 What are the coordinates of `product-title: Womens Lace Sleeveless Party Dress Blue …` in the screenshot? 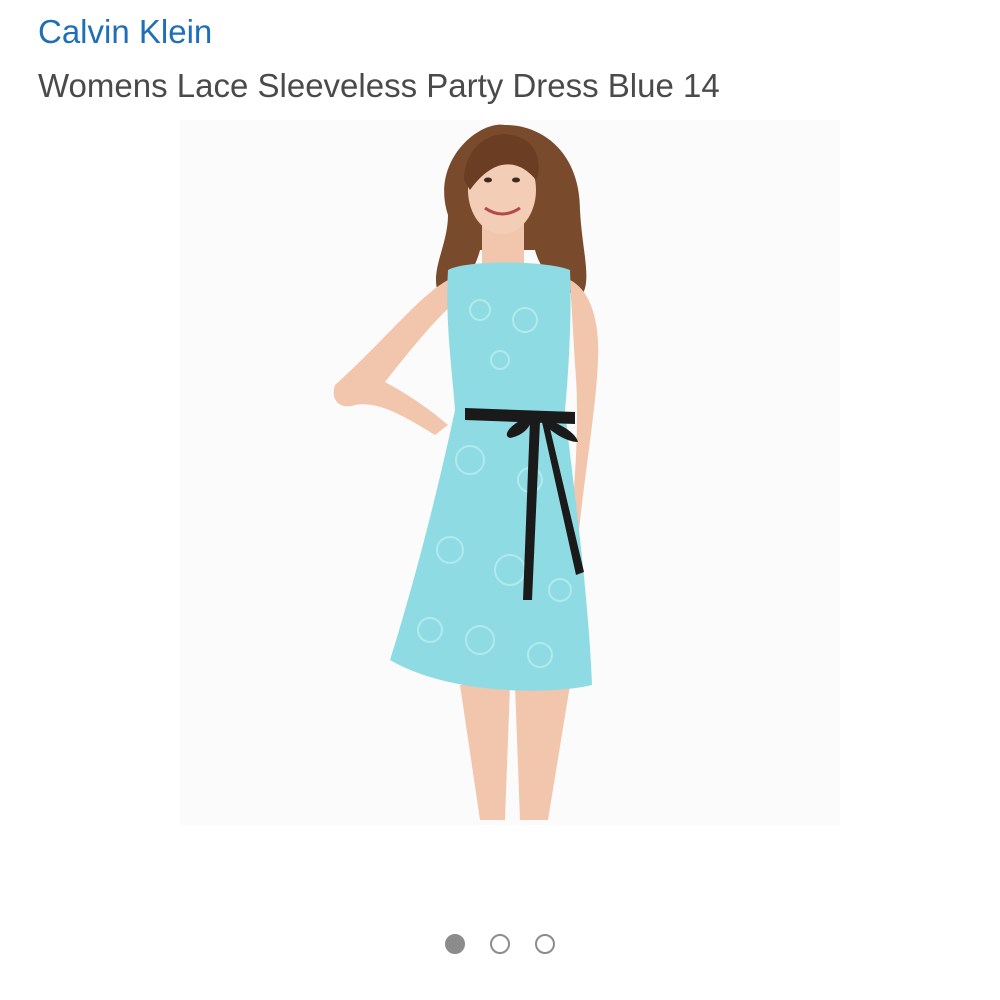 It's located at (379, 85).